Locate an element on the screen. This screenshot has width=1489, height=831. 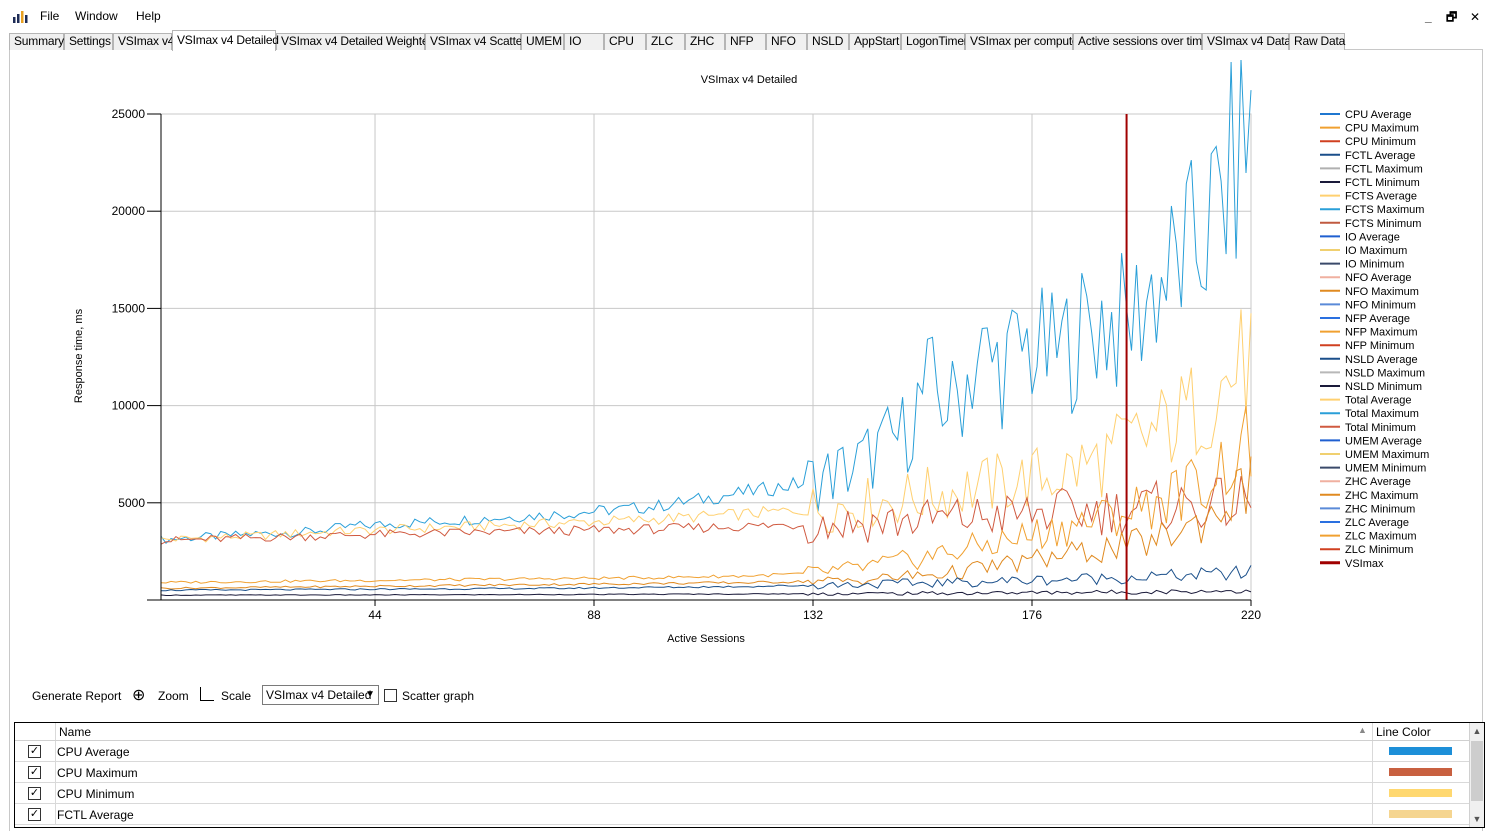
scatter-graph-checkbox is located at coordinates (390, 695).